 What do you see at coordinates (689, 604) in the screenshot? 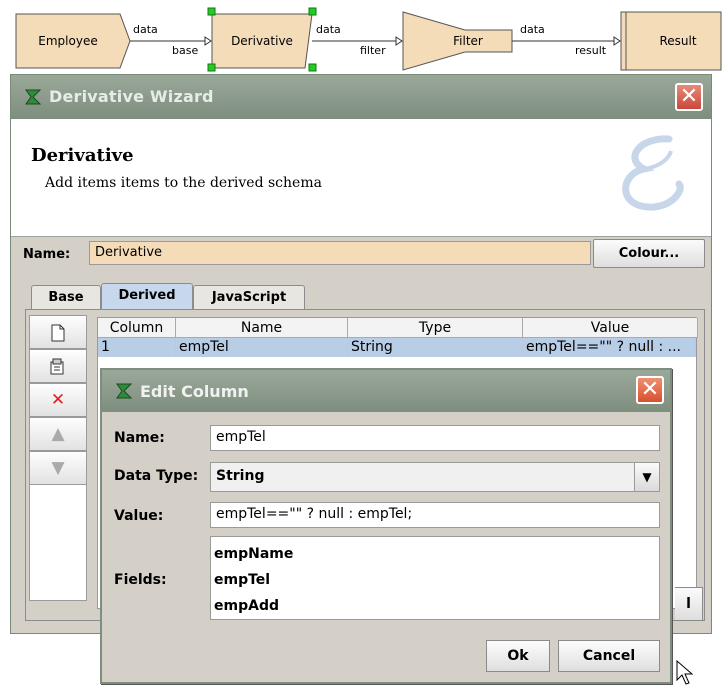
I see `partially-hidden-button: l` at bounding box center [689, 604].